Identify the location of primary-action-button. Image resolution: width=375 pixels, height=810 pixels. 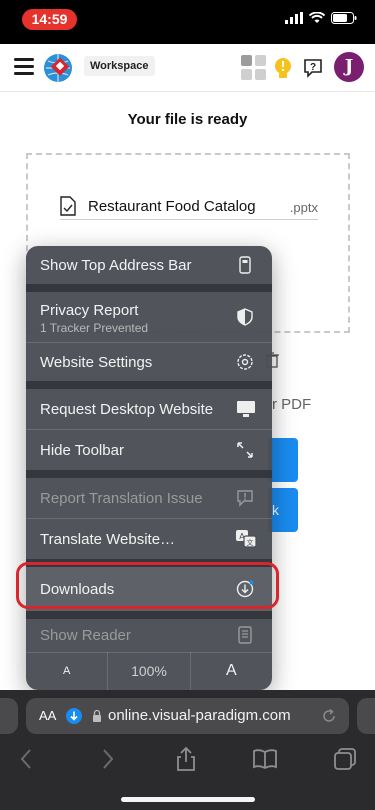
(283, 460).